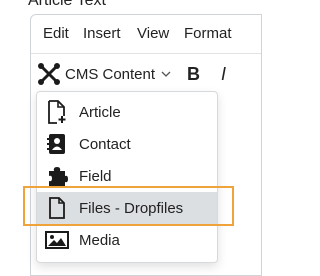 The image size is (320, 276). I want to click on cms-content-button: CMS Content, so click(107, 74).